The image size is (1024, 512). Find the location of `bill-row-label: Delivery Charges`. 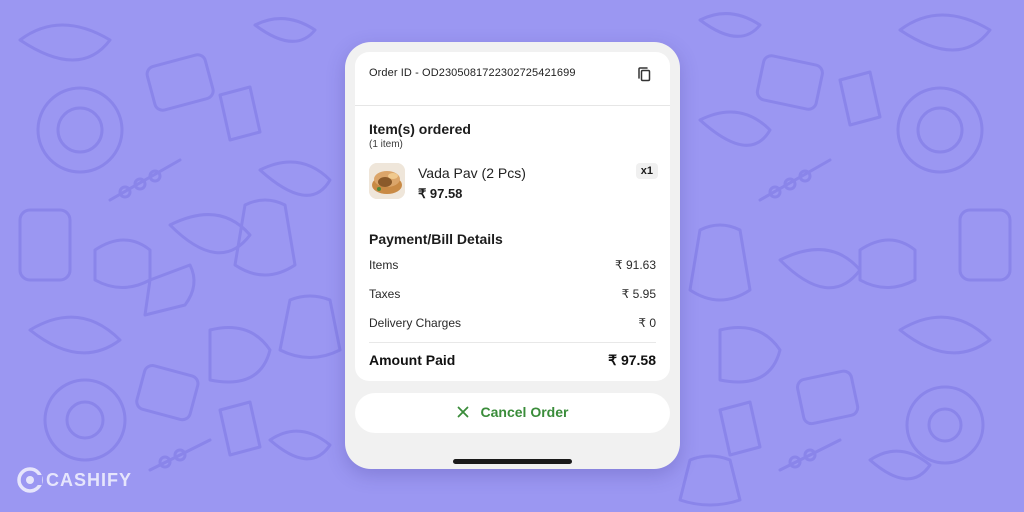

bill-row-label: Delivery Charges is located at coordinates (415, 323).